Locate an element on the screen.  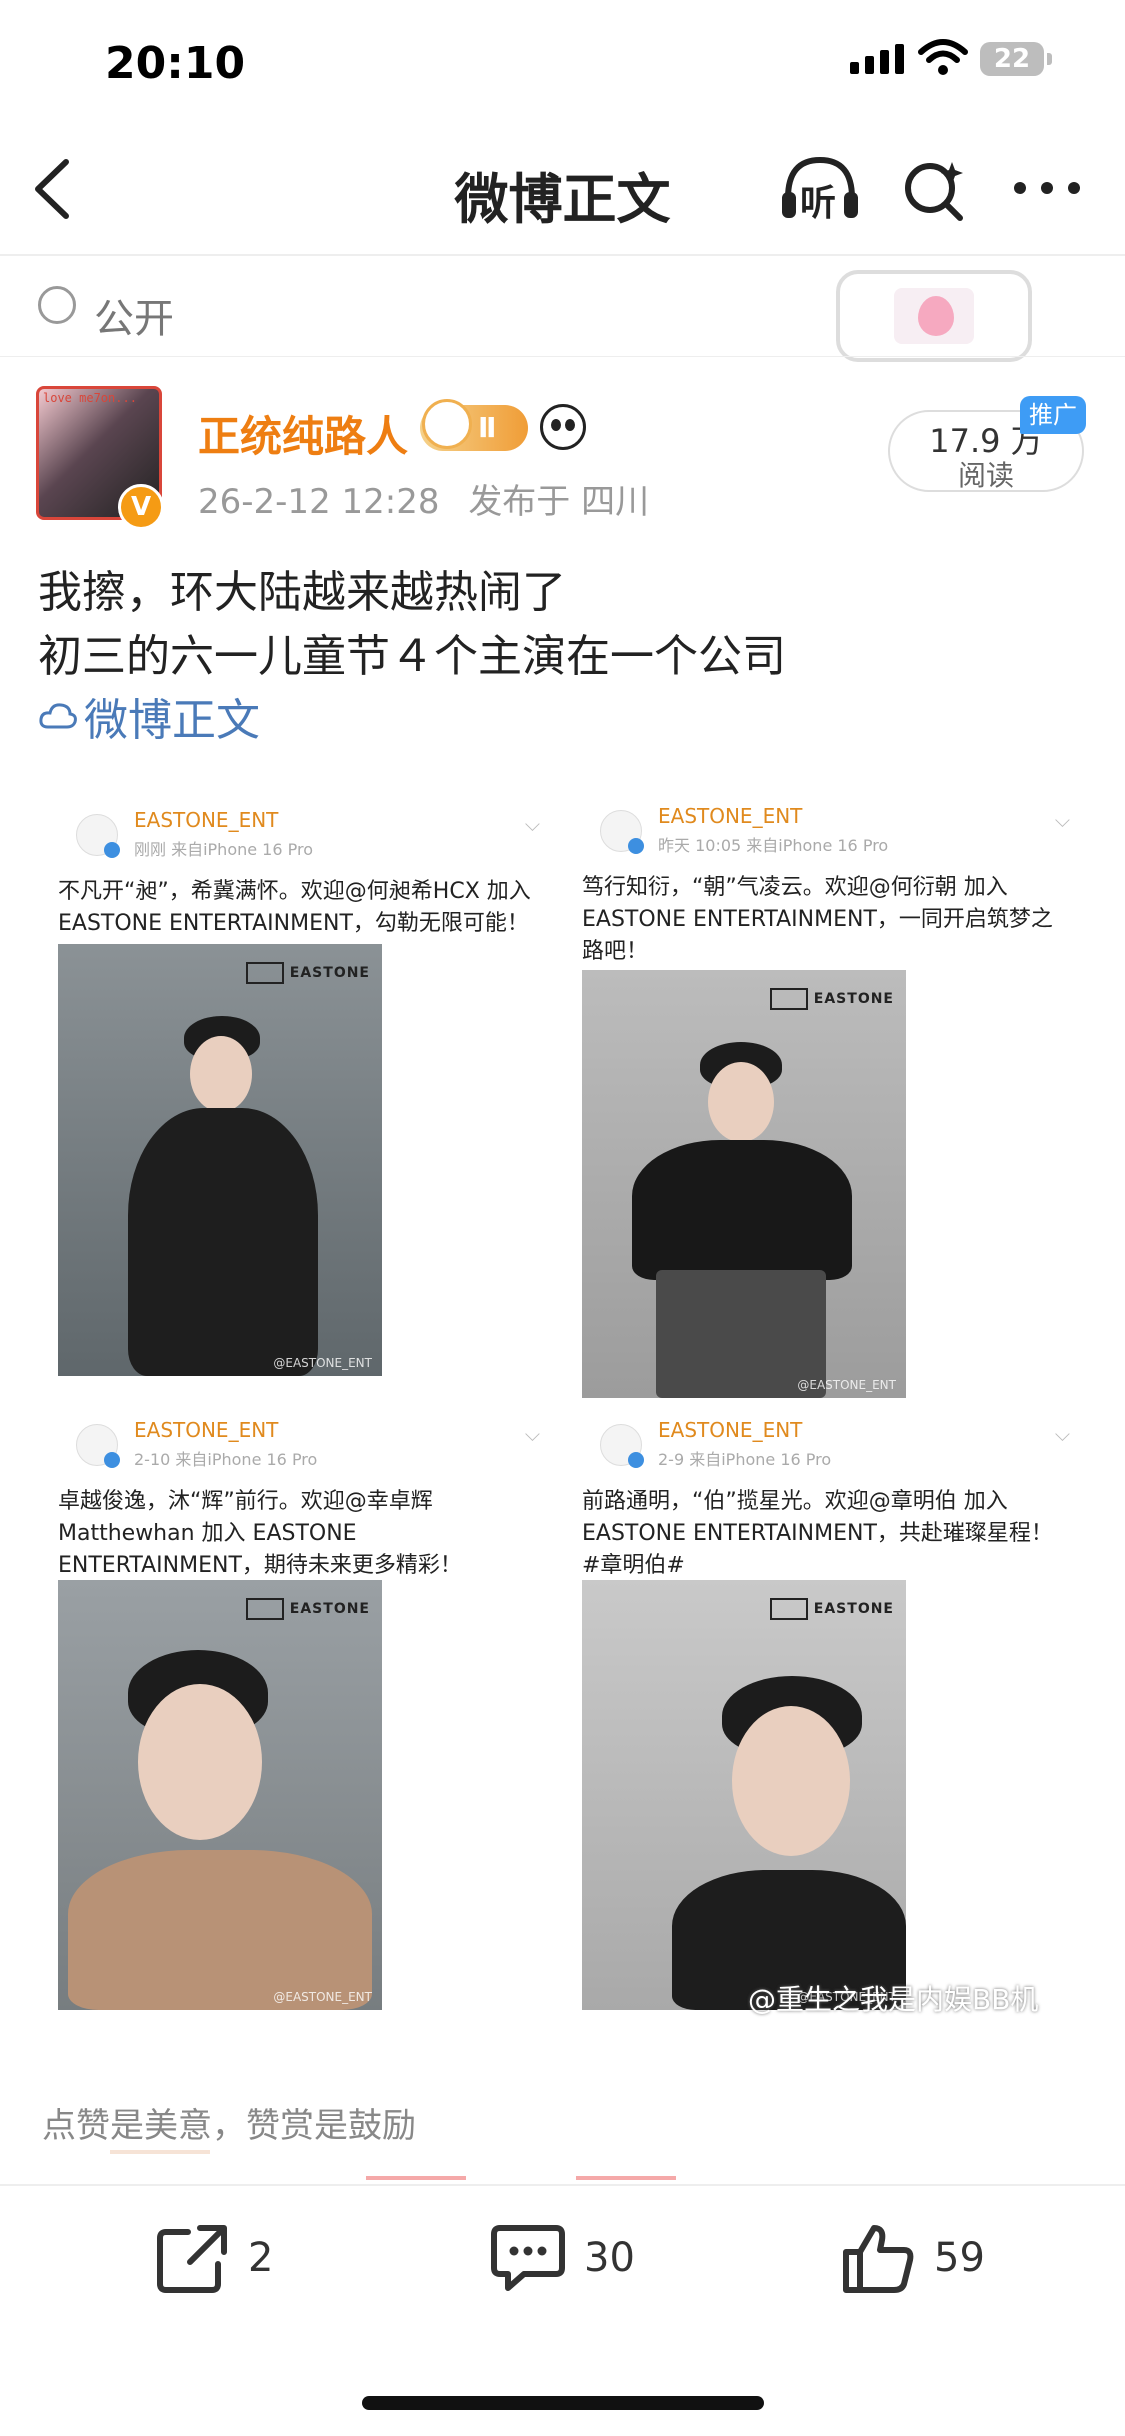
cloud-link-icon is located at coordinates (58, 716).